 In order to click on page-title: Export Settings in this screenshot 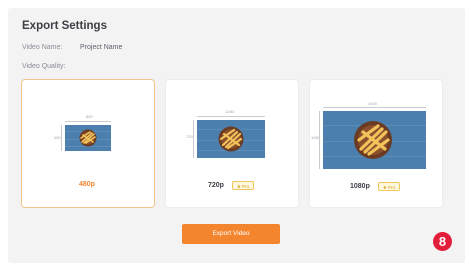, I will do `click(64, 26)`.